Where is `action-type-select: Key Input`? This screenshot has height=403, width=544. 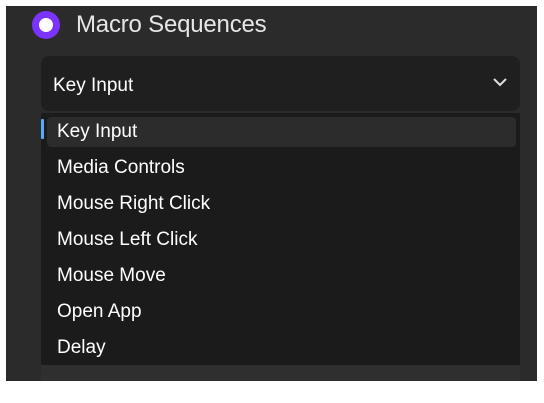
action-type-select: Key Input is located at coordinates (280, 83).